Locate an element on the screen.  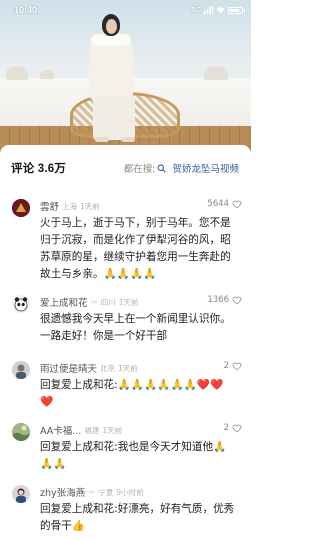
video-person-legs is located at coordinates (114, 118).